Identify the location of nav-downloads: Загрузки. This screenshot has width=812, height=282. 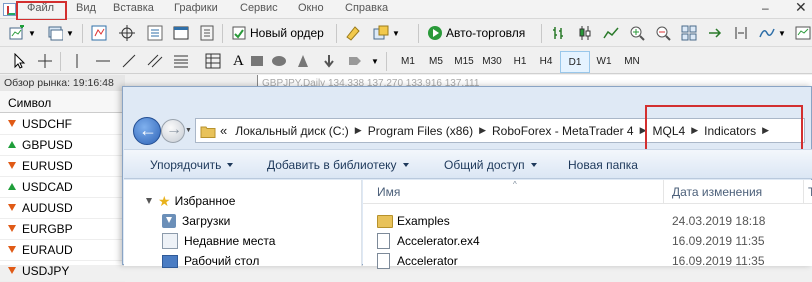
(177, 221).